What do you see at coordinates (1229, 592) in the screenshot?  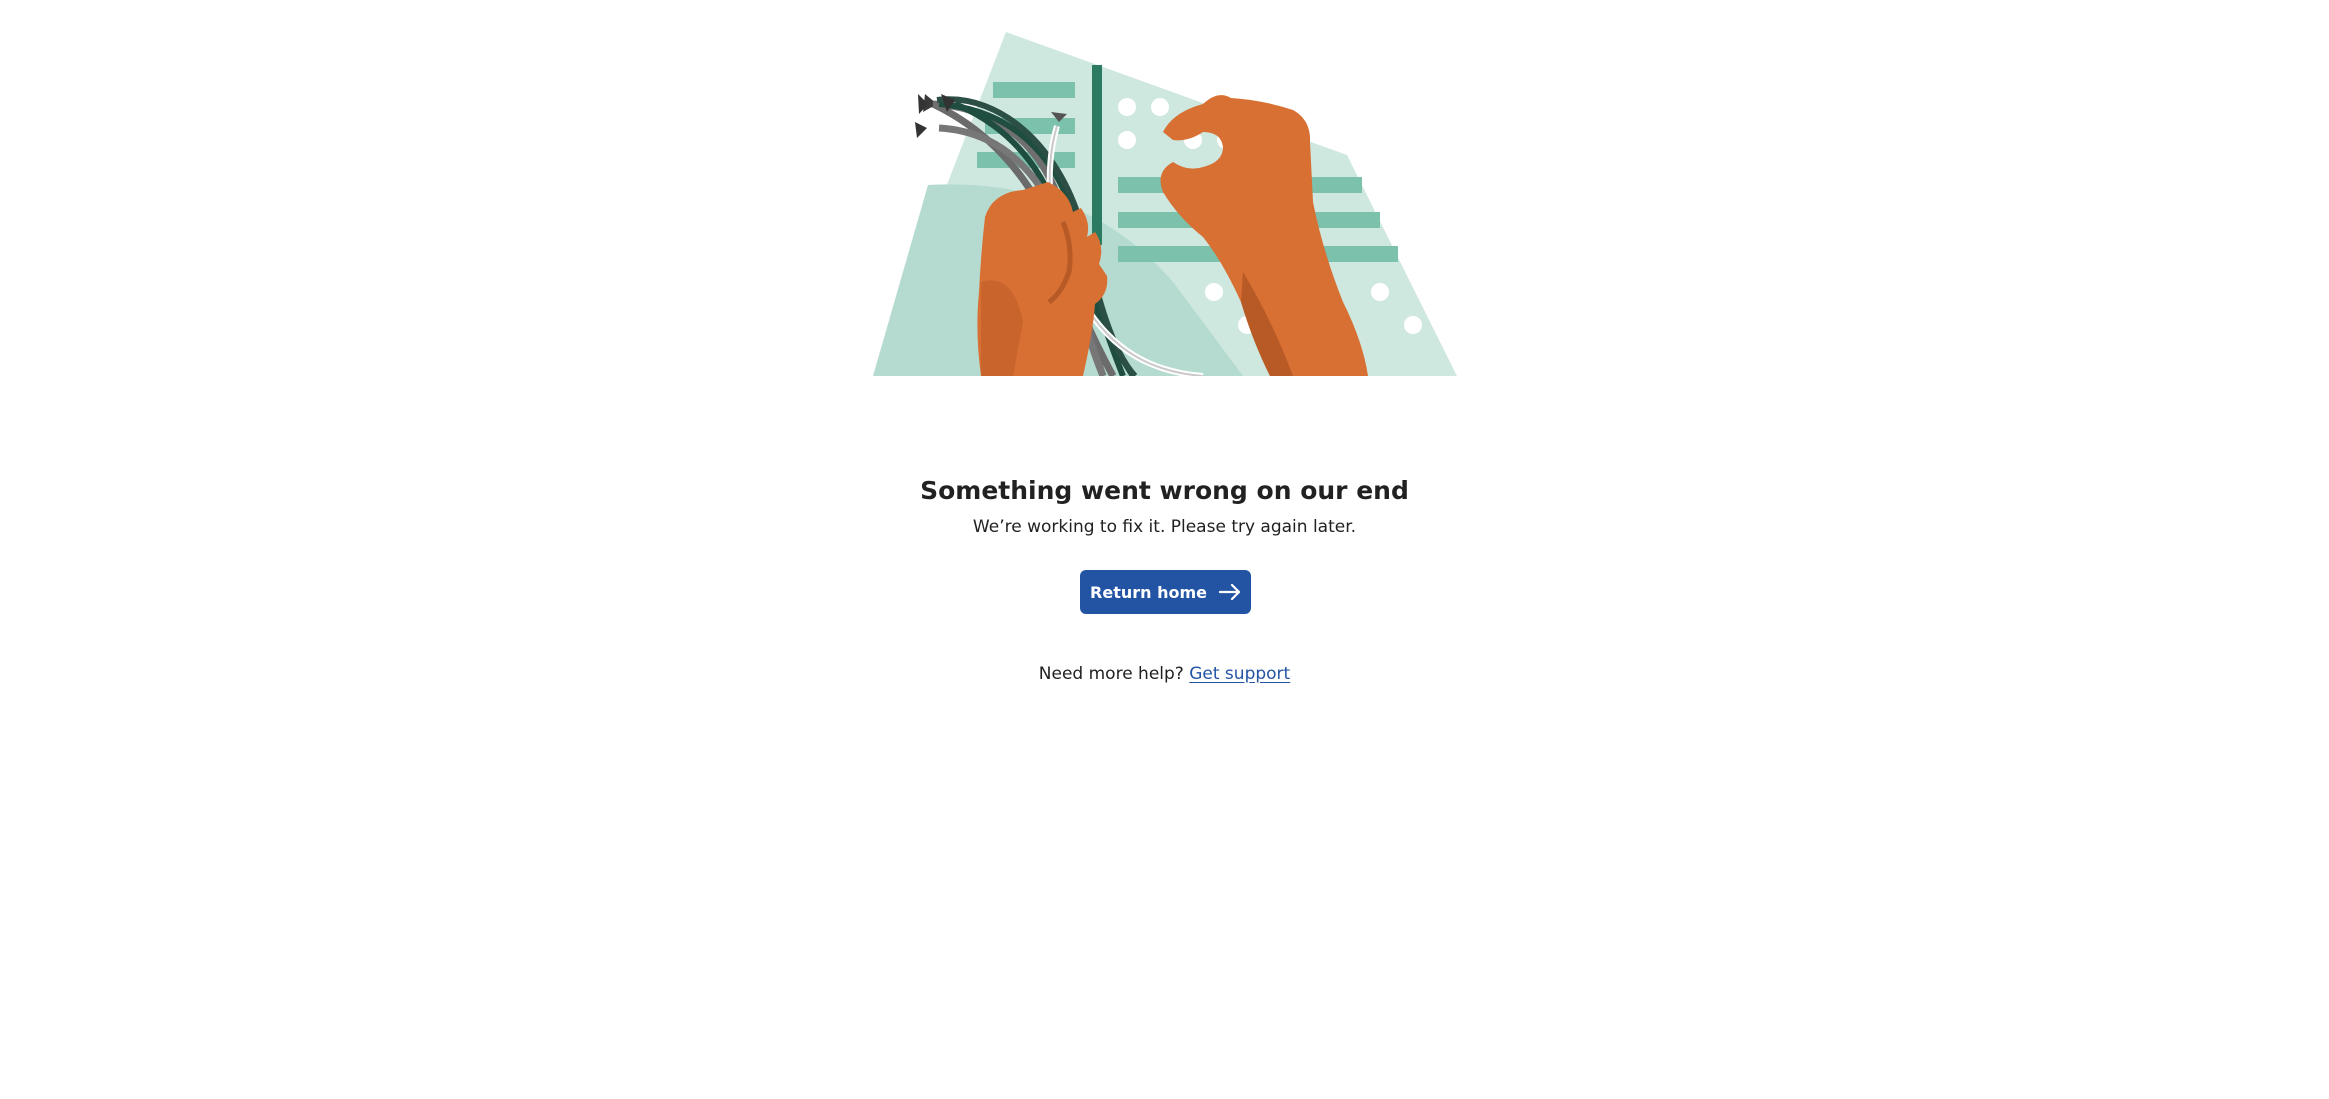 I see `arrow-right-icon` at bounding box center [1229, 592].